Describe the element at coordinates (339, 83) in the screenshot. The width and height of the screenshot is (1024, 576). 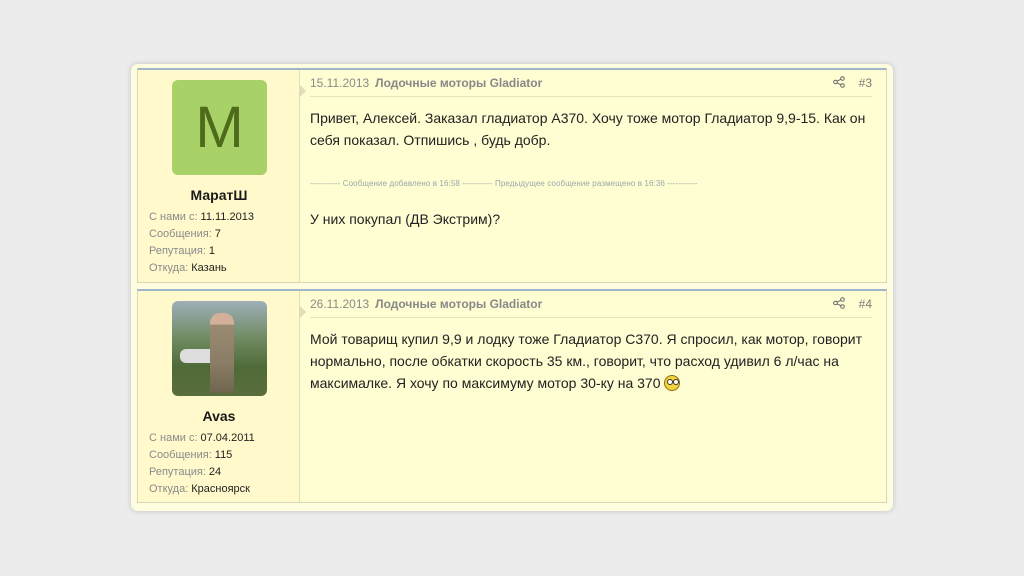
I see `post-date: 15.11.2013` at that location.